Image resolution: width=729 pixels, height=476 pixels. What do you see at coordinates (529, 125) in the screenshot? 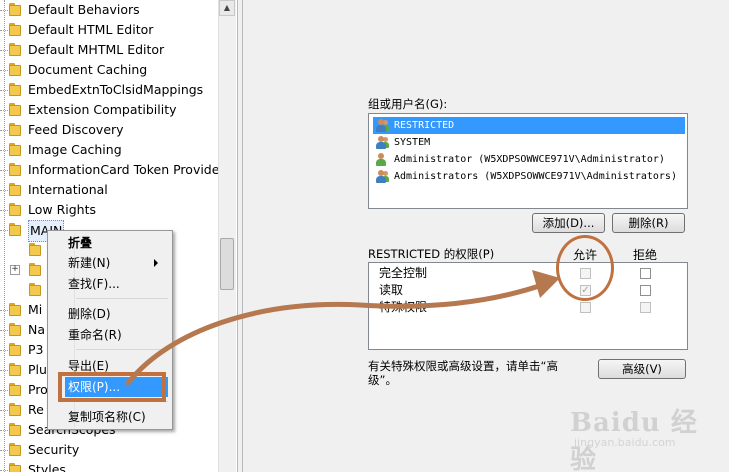
I see `user-row-restricted: RESTRICTED` at bounding box center [529, 125].